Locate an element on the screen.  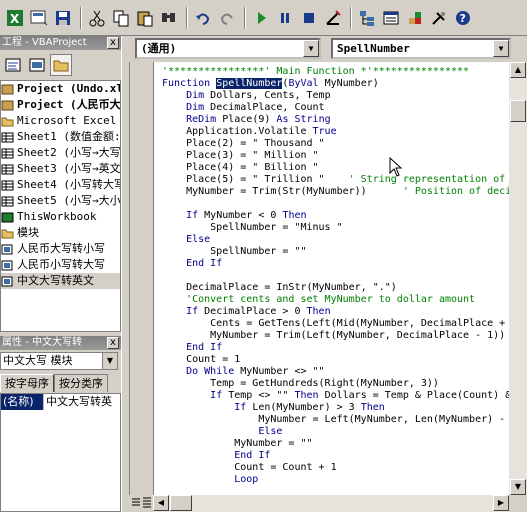
full-module-view-icon is located at coordinates (147, 503).